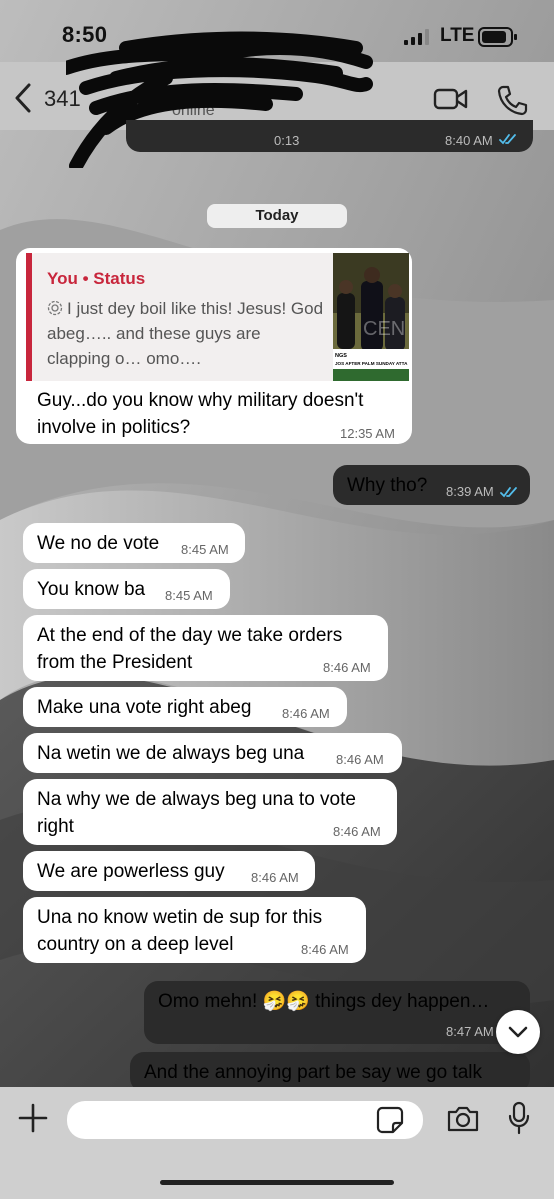 The image size is (554, 1199). What do you see at coordinates (469, 140) in the screenshot?
I see `voice-note-time: 8:40 AM` at bounding box center [469, 140].